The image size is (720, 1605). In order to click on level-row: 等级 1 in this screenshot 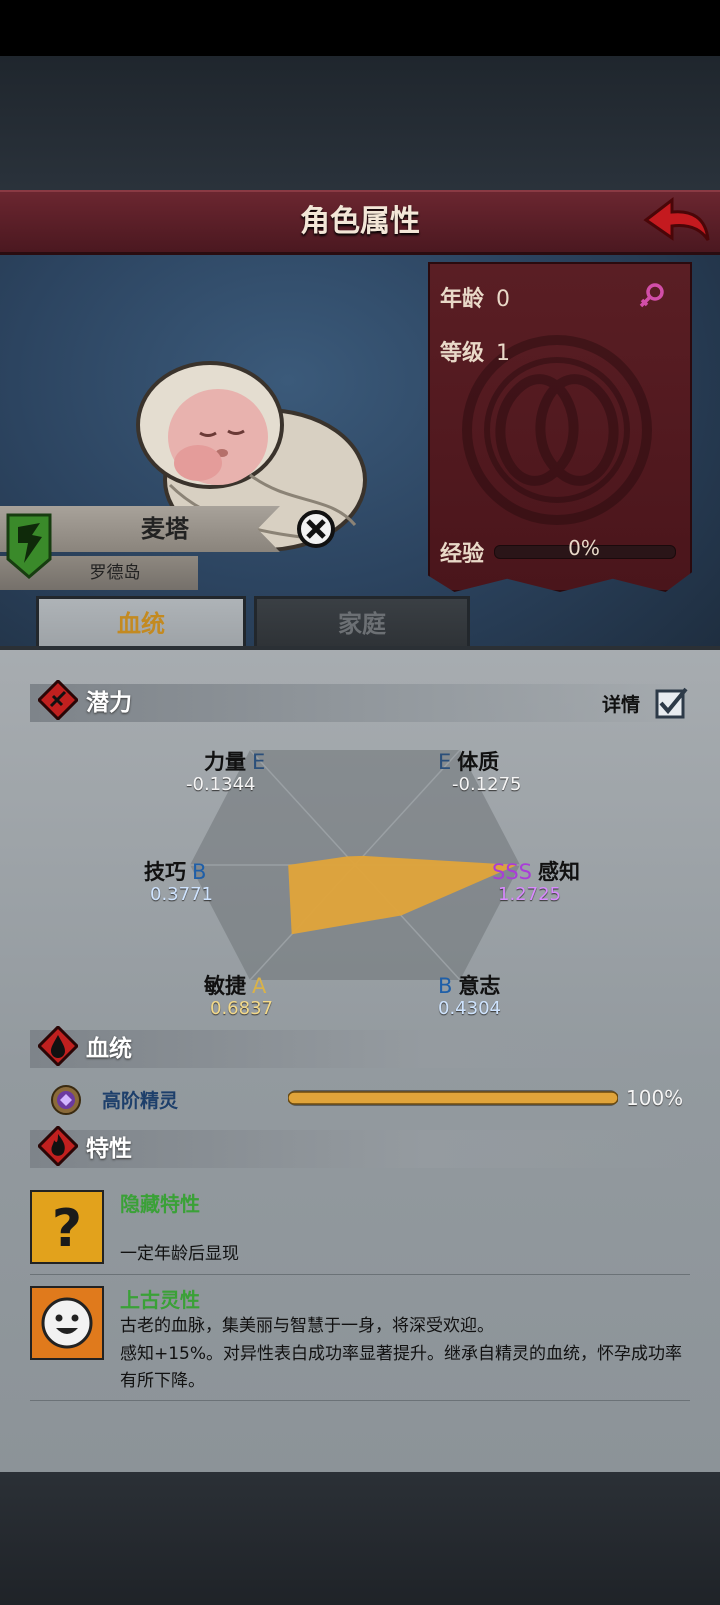, I will do `click(475, 351)`.